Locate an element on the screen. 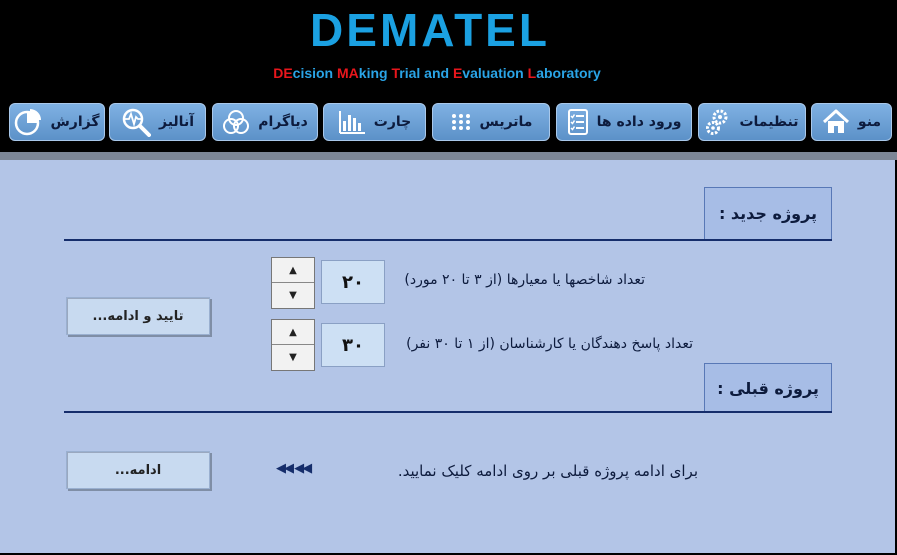 This screenshot has width=897, height=555. gears-icon is located at coordinates (717, 122).